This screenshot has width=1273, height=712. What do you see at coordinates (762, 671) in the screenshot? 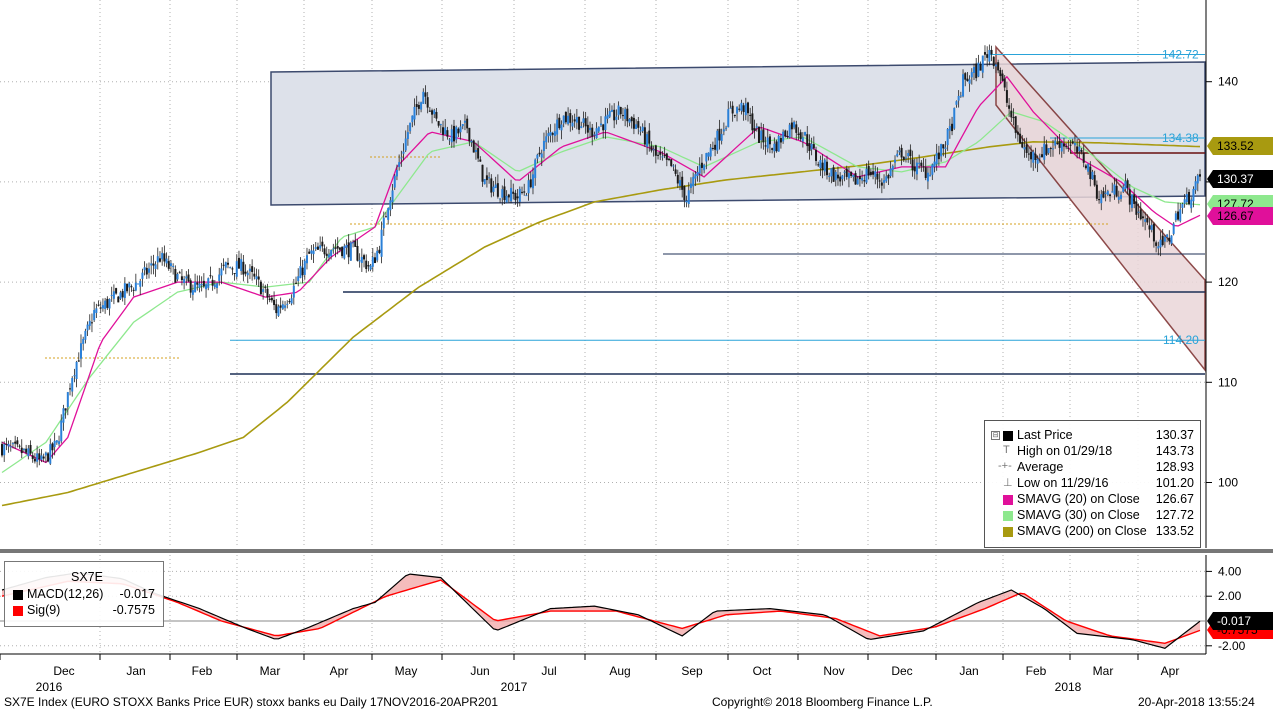
I see `month-label: Oct` at bounding box center [762, 671].